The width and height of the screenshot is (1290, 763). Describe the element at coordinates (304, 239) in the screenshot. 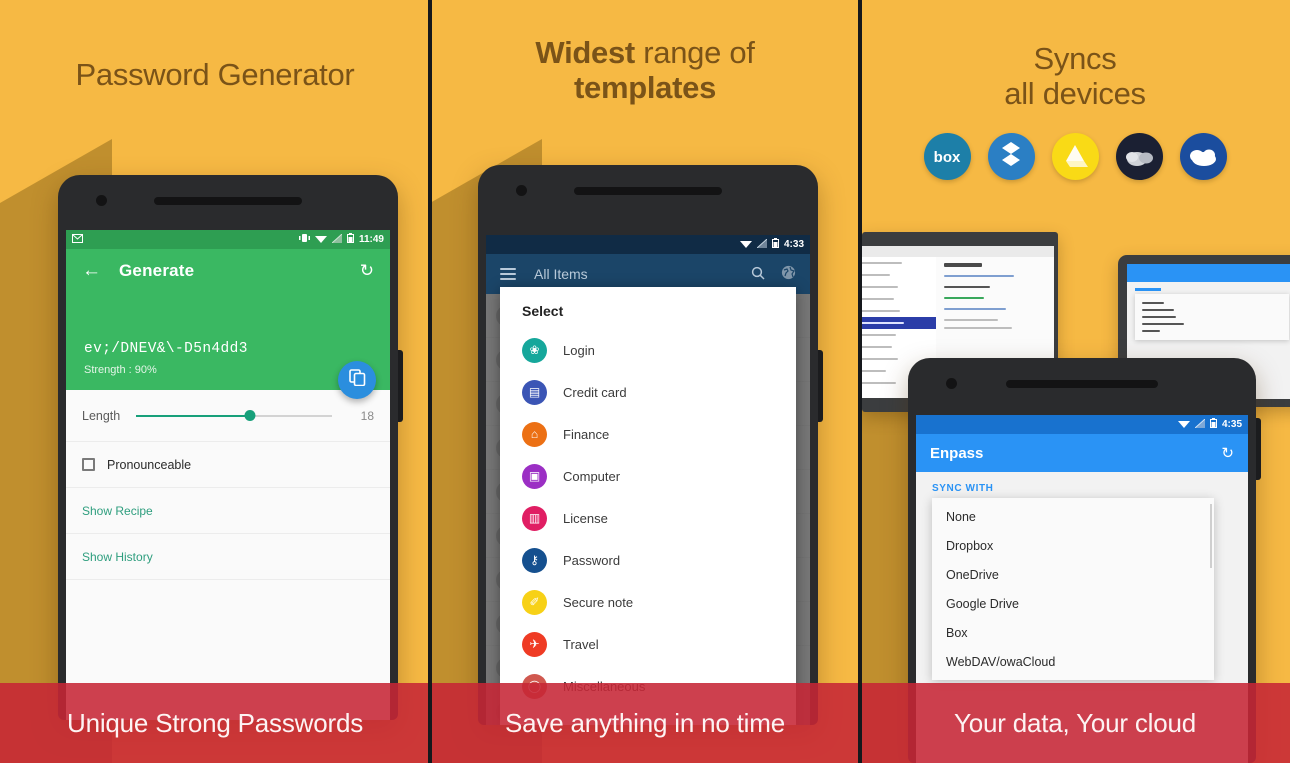

I see `vibrate-icon` at that location.